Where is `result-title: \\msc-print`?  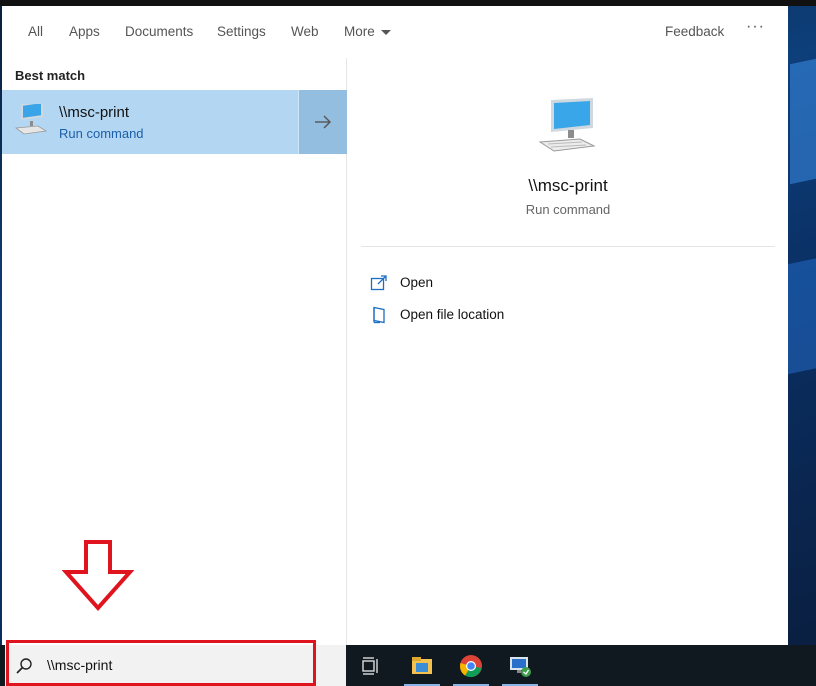 result-title: \\msc-print is located at coordinates (94, 112).